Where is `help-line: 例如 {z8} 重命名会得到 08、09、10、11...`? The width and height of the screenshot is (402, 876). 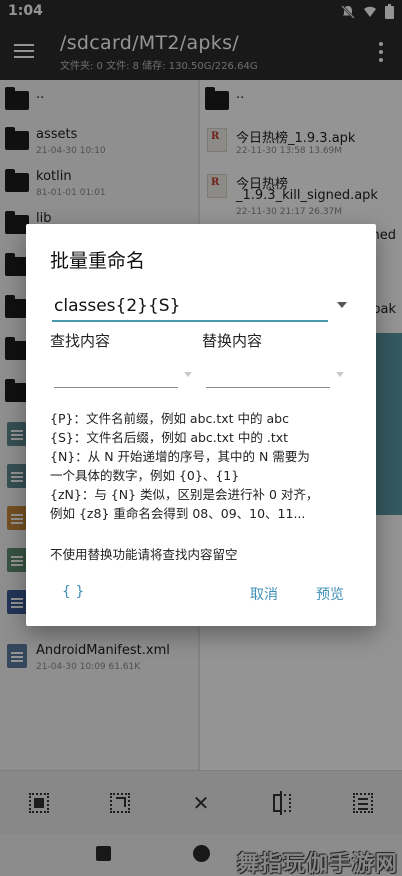
help-line: 例如 {z8} 重命名会得到 08、09、10、11... is located at coordinates (178, 513).